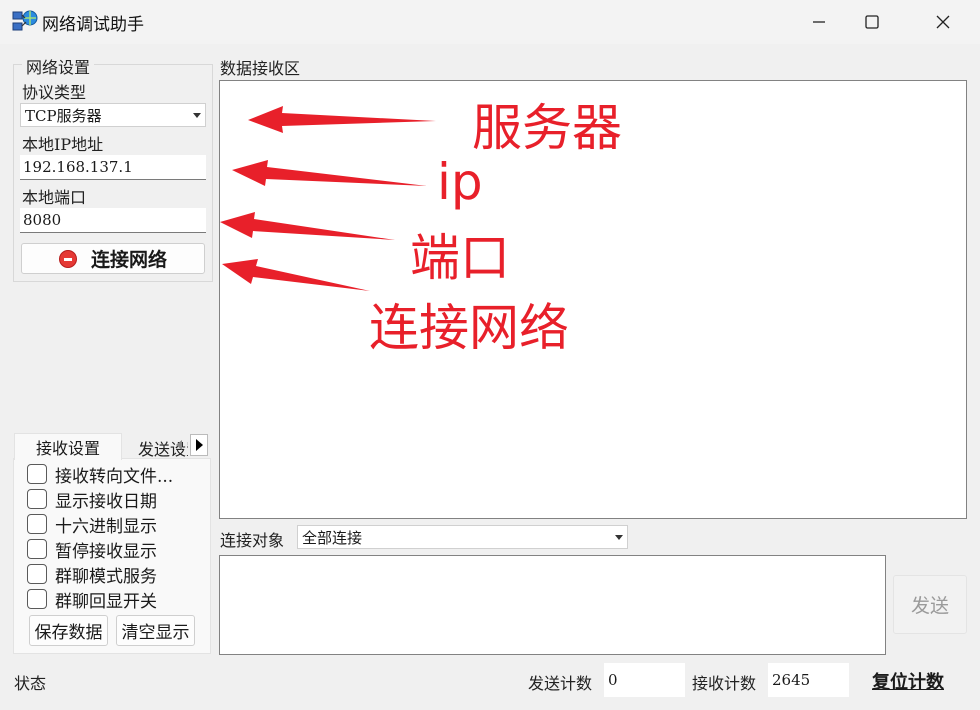 This screenshot has width=980, height=710. I want to click on annotation-server: 服务器, so click(547, 128).